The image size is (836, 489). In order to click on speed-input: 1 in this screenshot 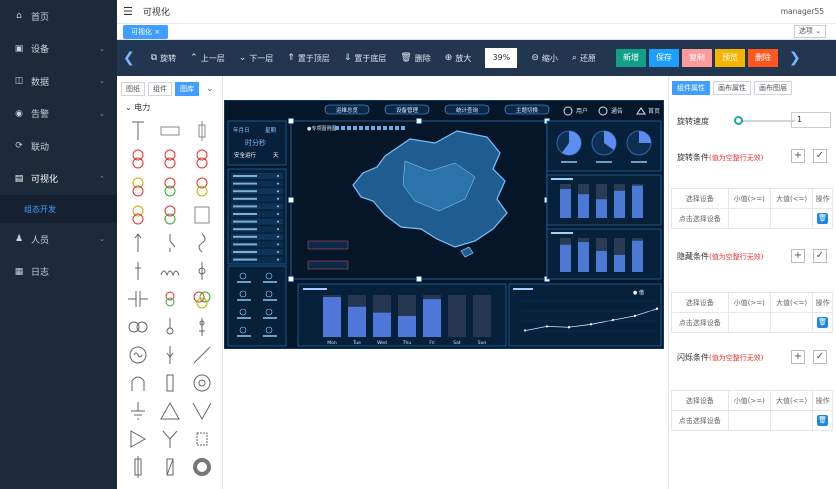, I will do `click(811, 120)`.